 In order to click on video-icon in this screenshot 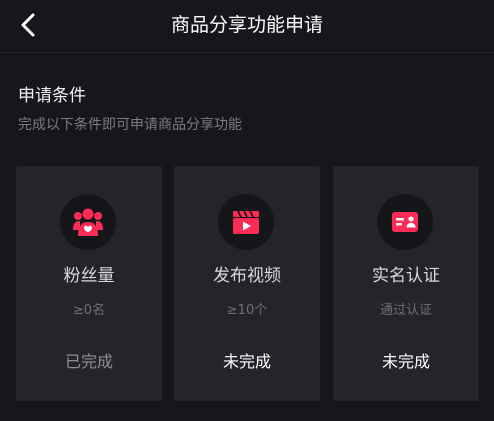, I will do `click(246, 222)`.